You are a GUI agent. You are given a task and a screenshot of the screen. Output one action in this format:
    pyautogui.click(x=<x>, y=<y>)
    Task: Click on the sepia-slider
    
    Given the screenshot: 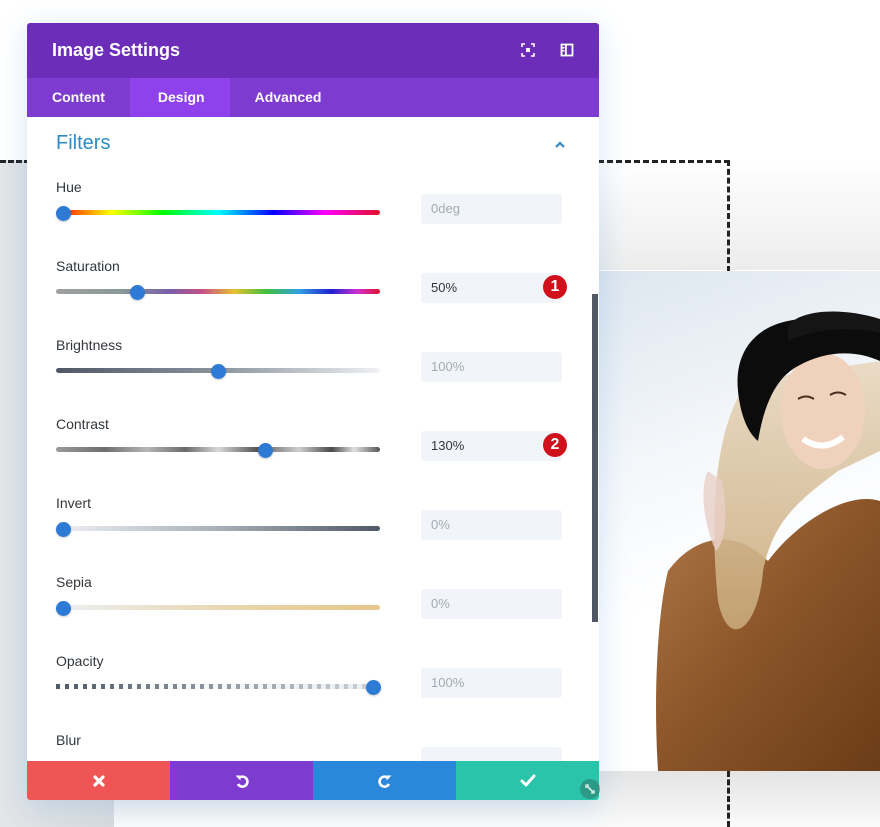 What is the action you would take?
    pyautogui.click(x=218, y=608)
    